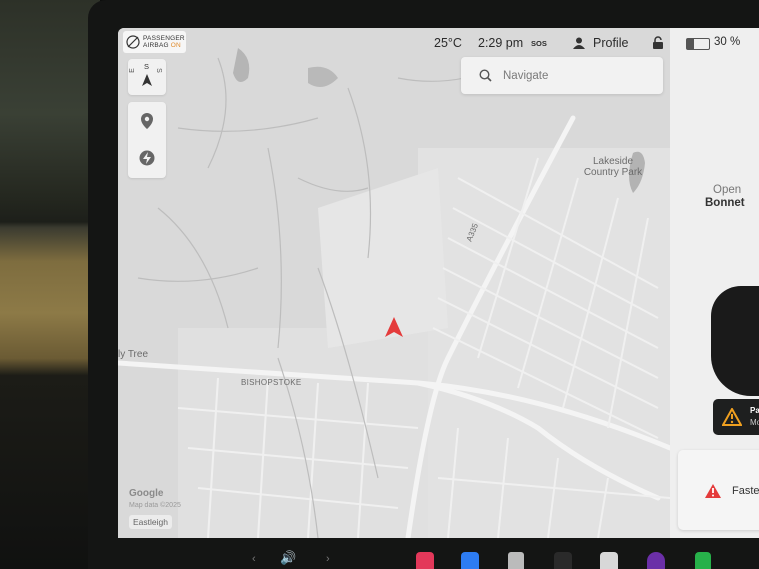  What do you see at coordinates (328, 559) in the screenshot?
I see `chevron-right-icon: ›` at bounding box center [328, 559].